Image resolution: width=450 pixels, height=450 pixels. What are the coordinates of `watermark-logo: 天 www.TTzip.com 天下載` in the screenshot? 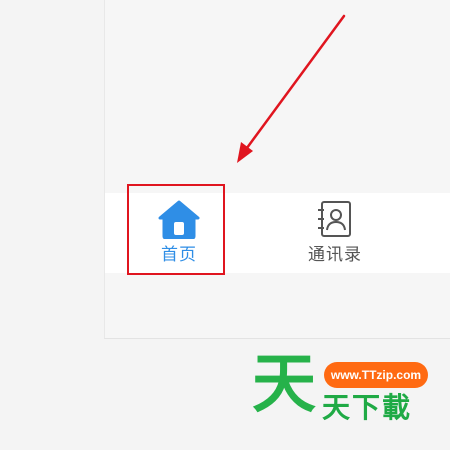 It's located at (347, 391).